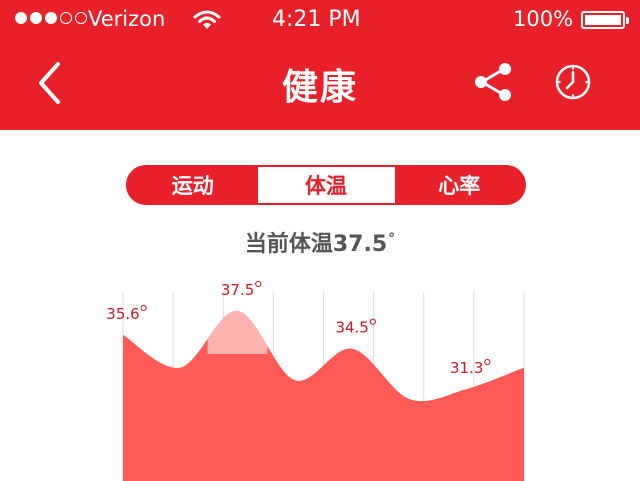 Image resolution: width=640 pixels, height=481 pixels. I want to click on data-label: 35.6, so click(122, 314).